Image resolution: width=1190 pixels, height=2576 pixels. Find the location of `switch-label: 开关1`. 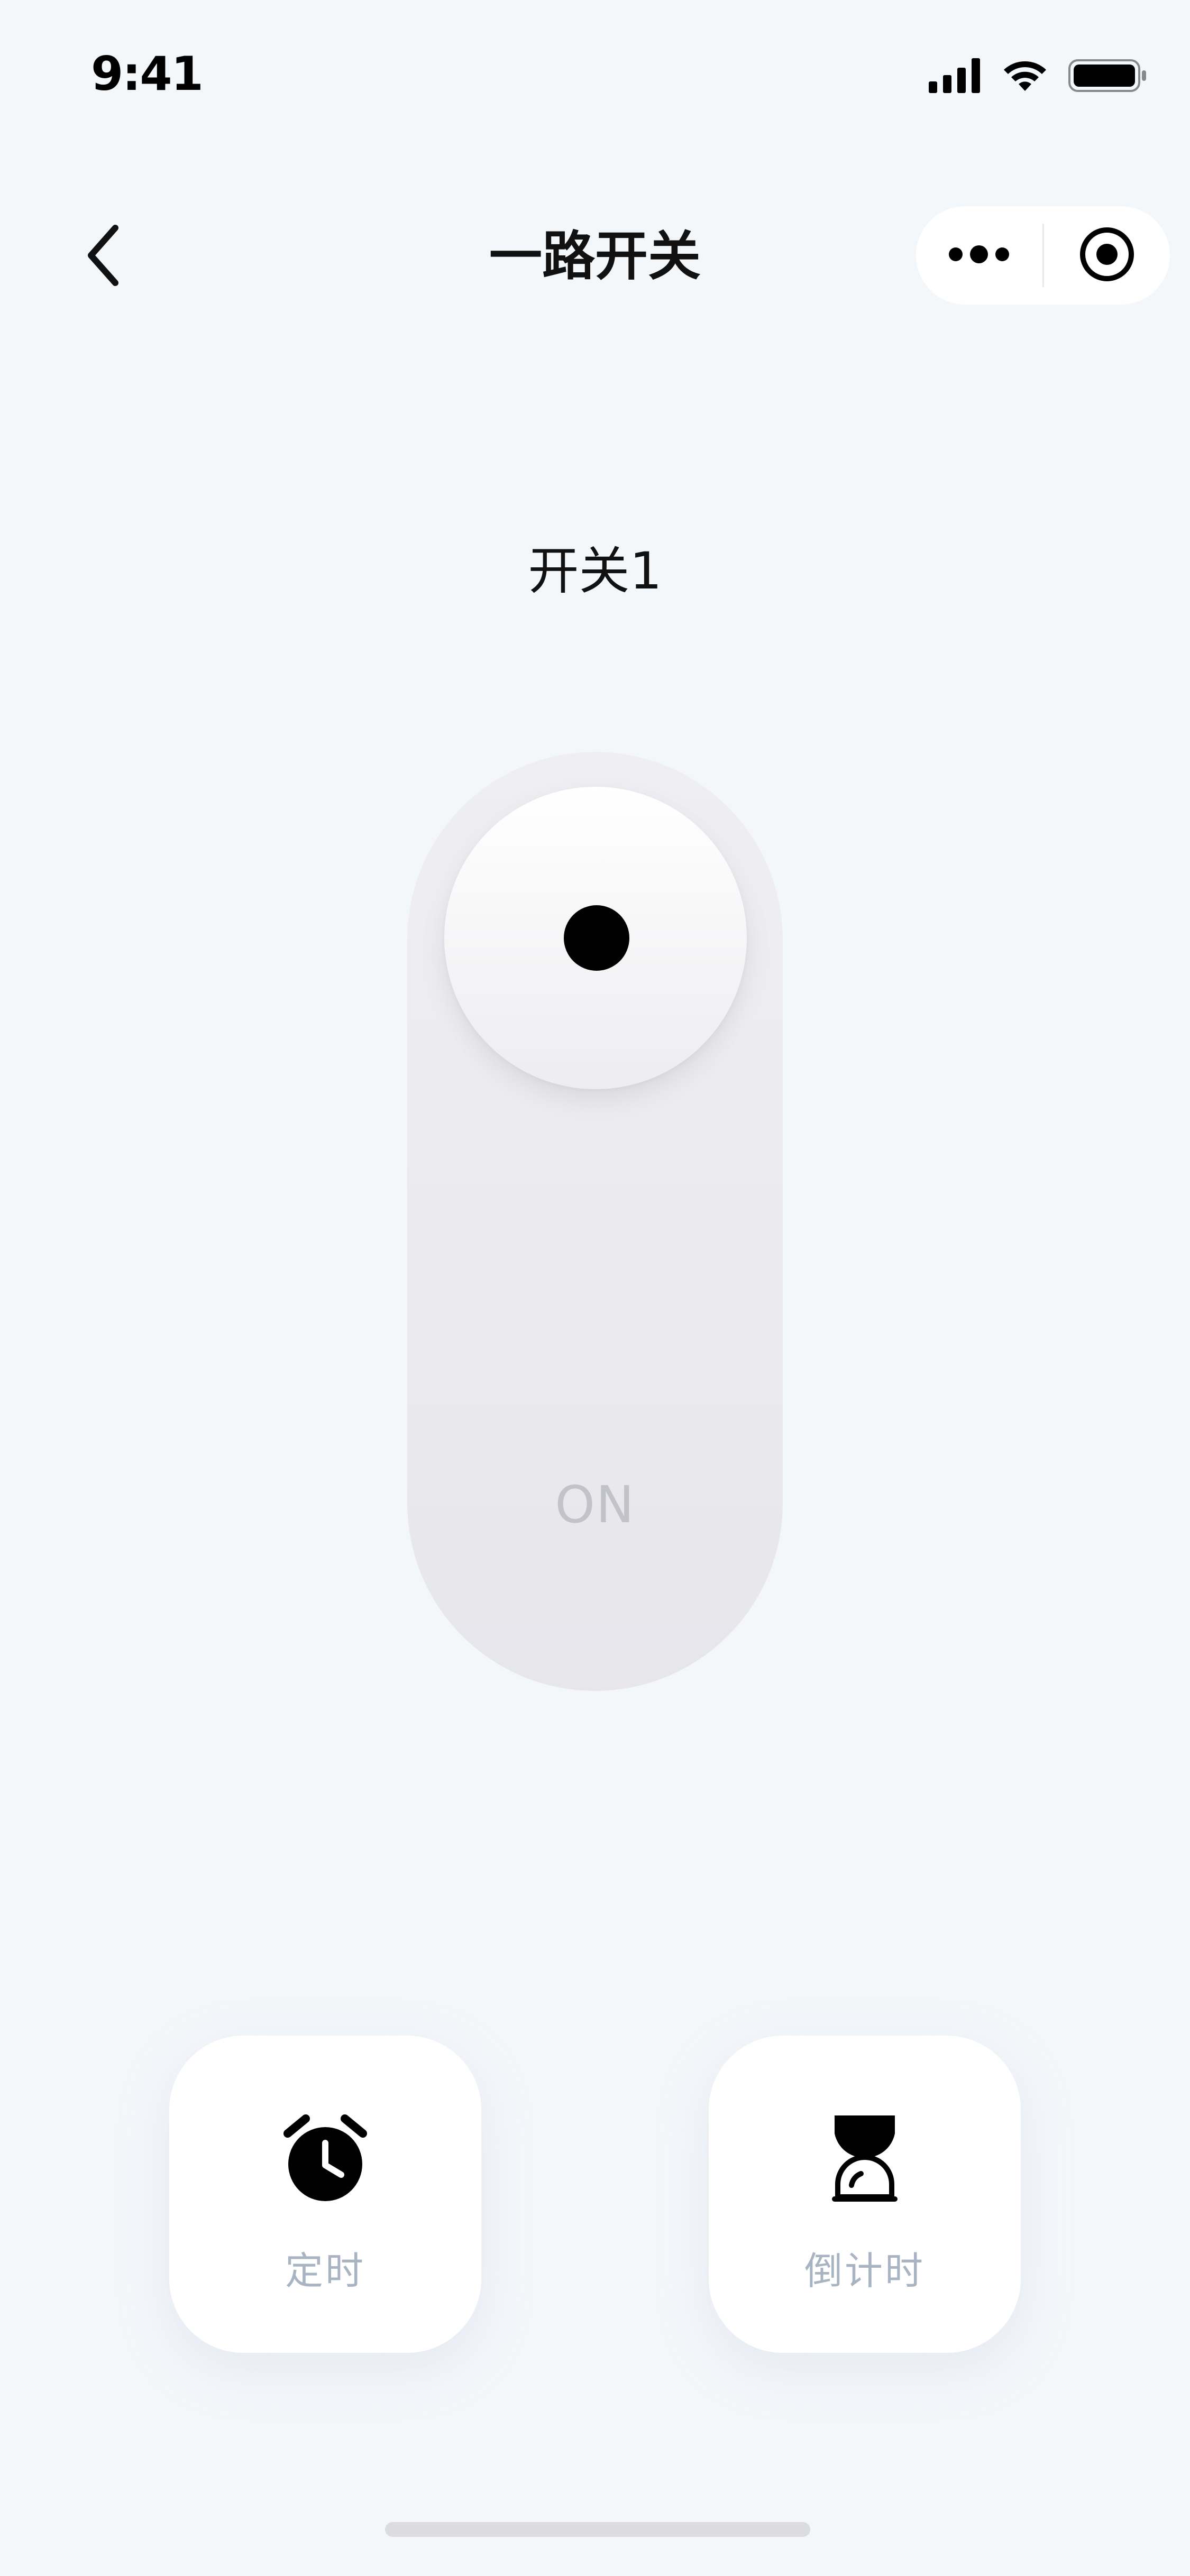

switch-label: 开关1 is located at coordinates (595, 571).